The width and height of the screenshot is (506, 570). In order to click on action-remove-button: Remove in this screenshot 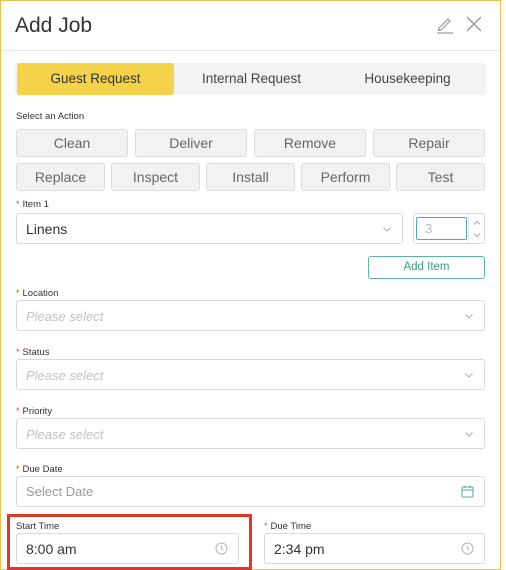, I will do `click(310, 143)`.